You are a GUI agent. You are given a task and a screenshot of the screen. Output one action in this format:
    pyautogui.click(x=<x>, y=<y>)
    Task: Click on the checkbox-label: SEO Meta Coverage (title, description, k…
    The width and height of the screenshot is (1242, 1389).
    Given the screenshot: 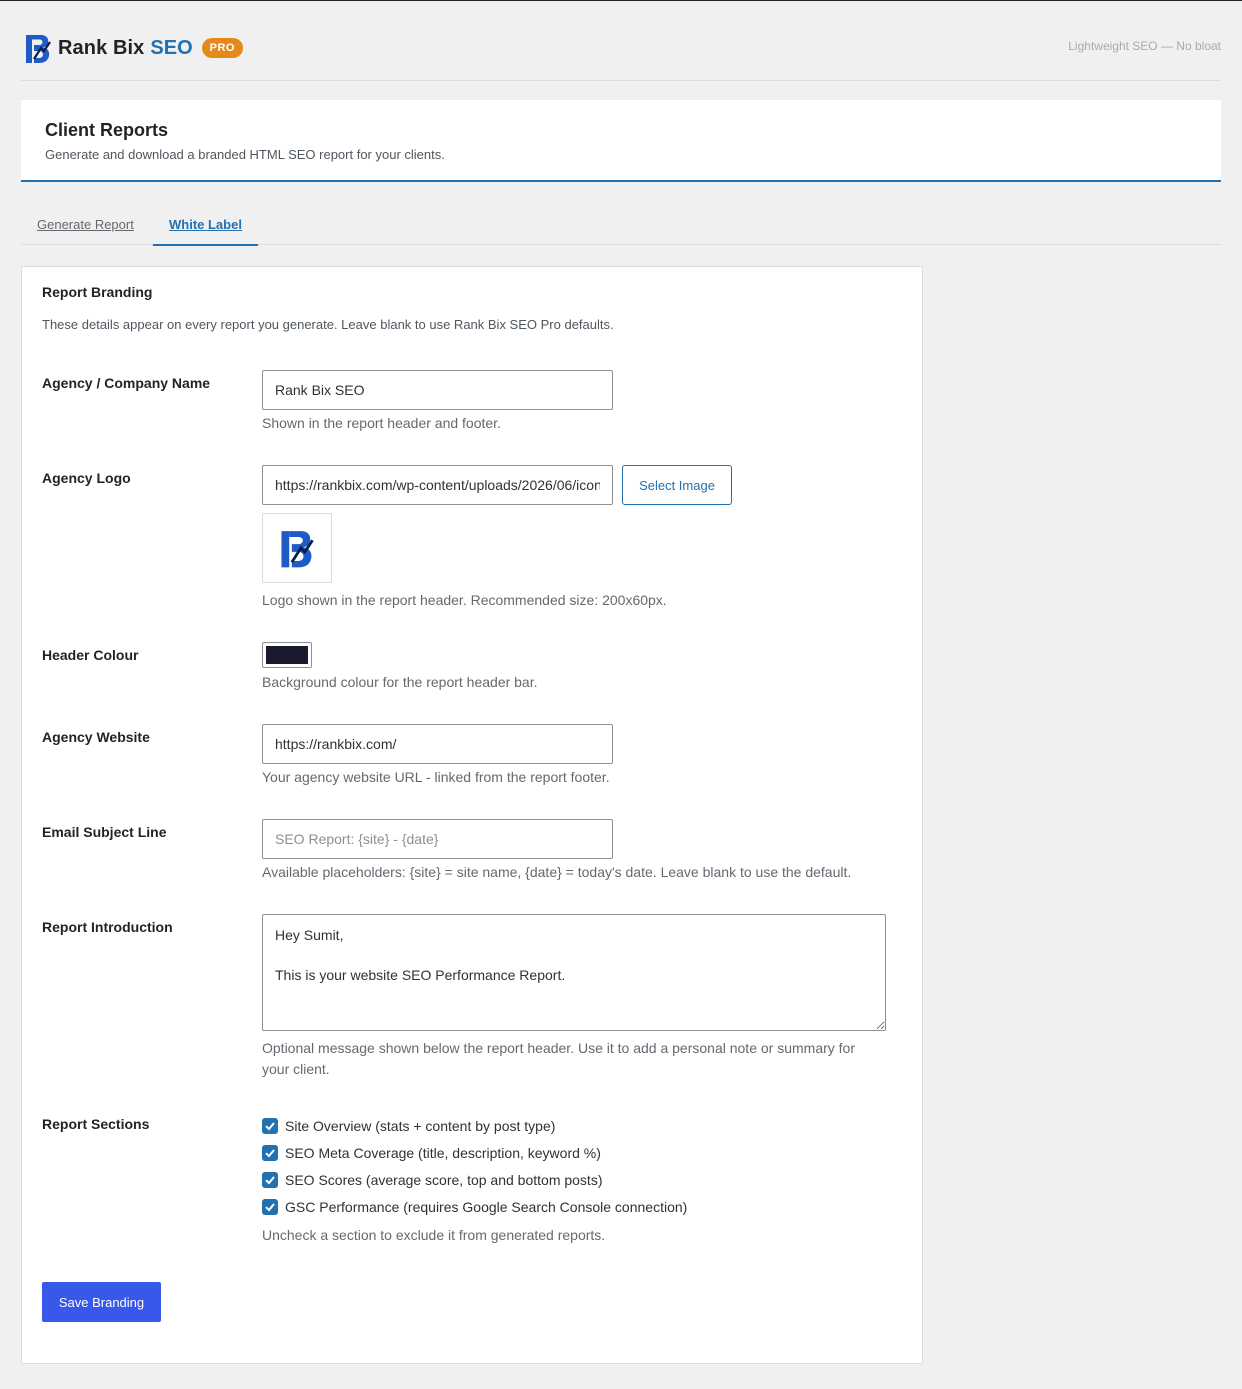 What is the action you would take?
    pyautogui.click(x=443, y=1152)
    